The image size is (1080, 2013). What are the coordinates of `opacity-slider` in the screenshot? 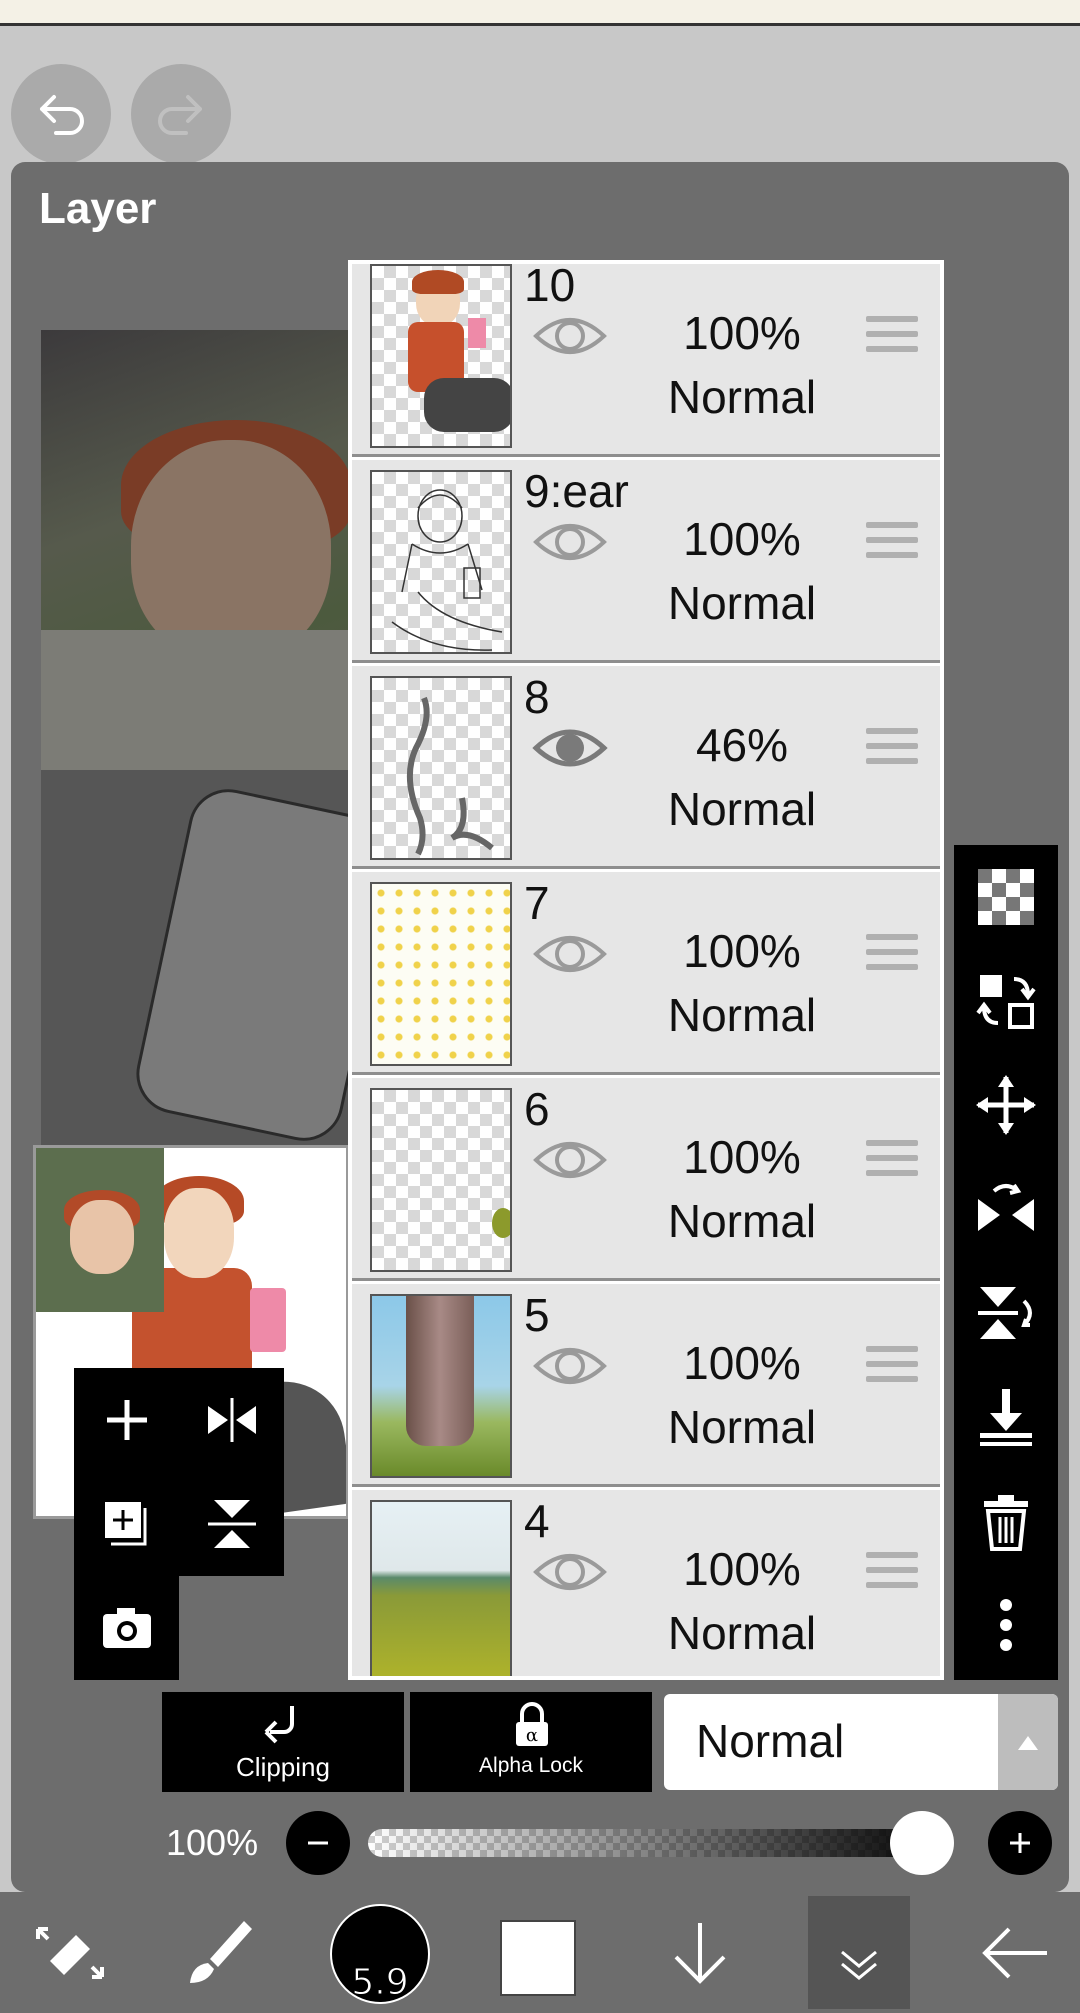 It's located at (658, 1843).